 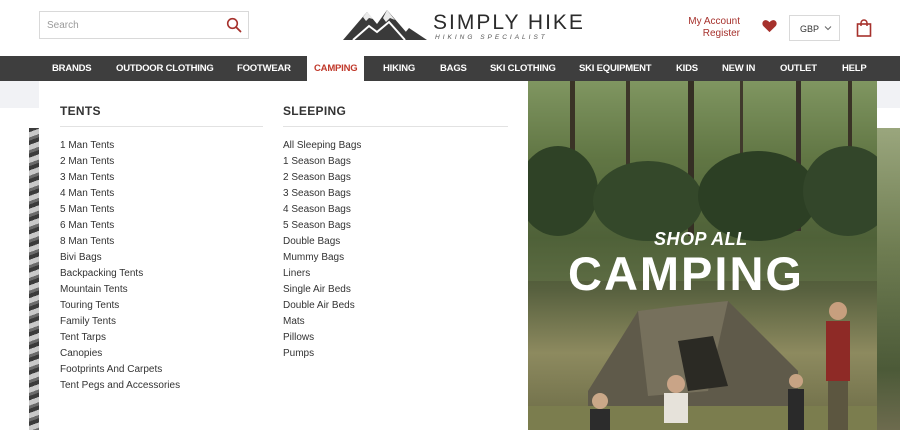 I want to click on search-icon, so click(x=234, y=25).